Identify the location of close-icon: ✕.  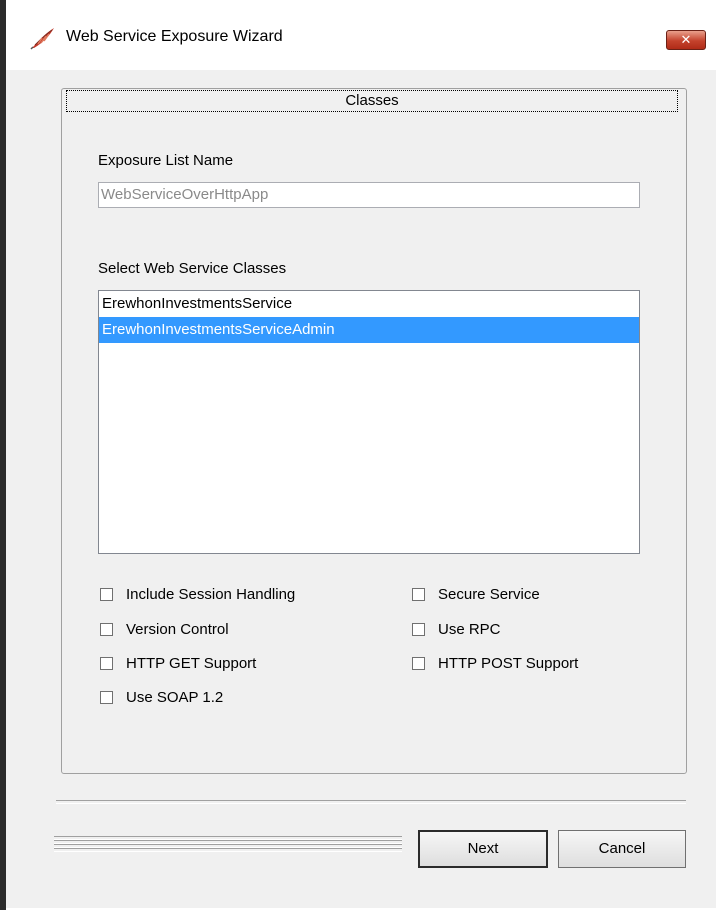
(686, 39).